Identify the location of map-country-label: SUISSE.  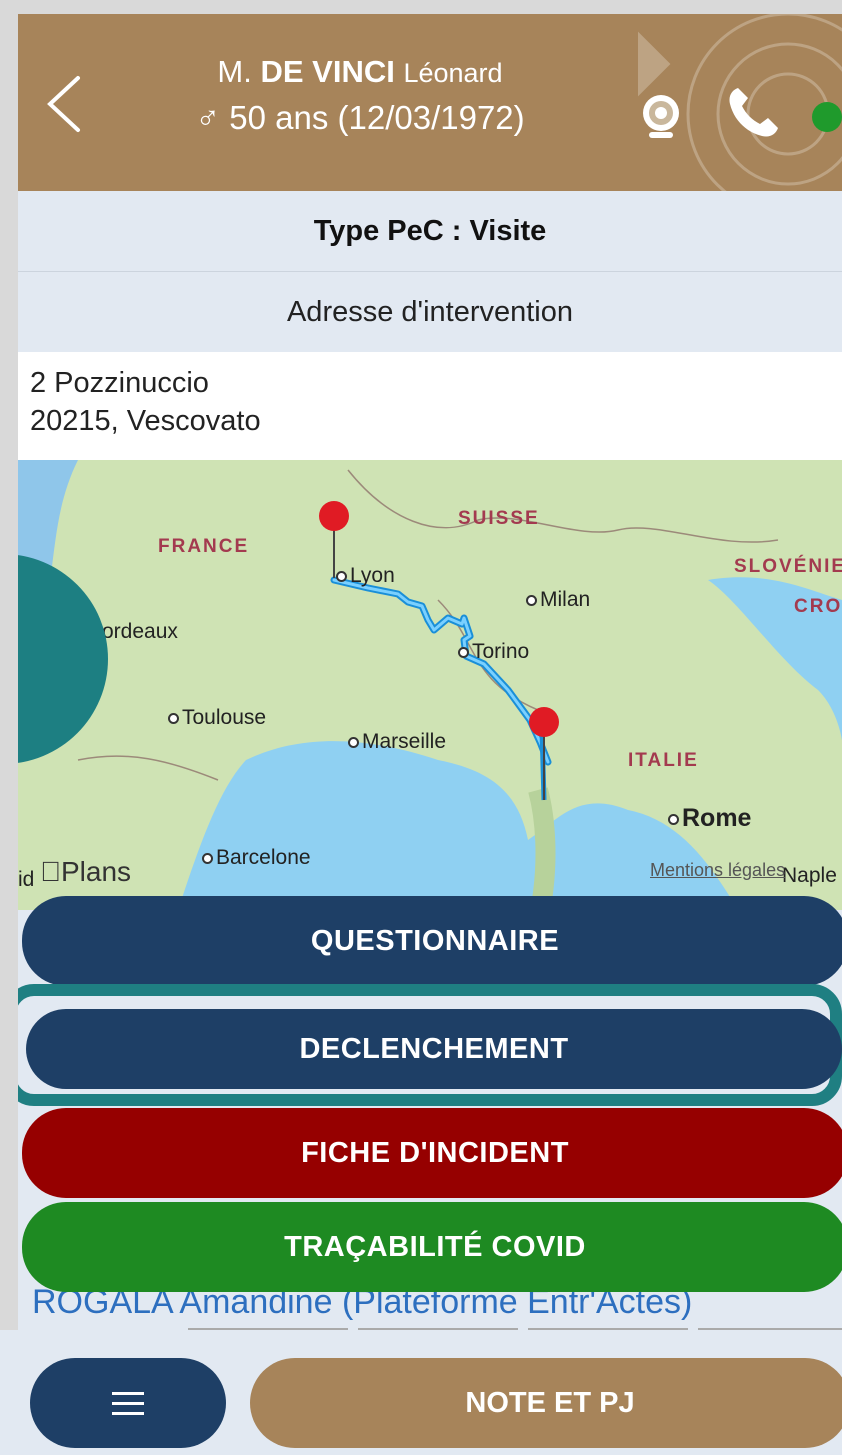
(499, 518).